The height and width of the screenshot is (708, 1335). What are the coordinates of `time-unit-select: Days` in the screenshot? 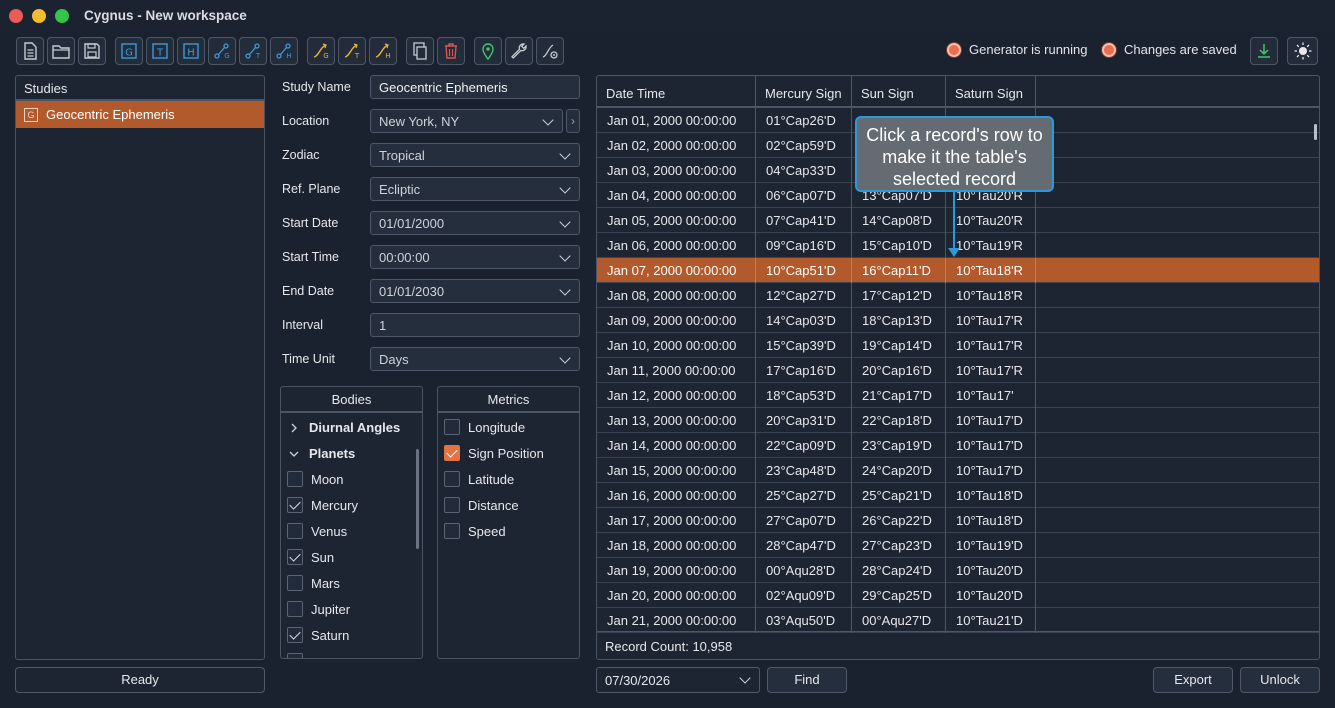 It's located at (475, 359).